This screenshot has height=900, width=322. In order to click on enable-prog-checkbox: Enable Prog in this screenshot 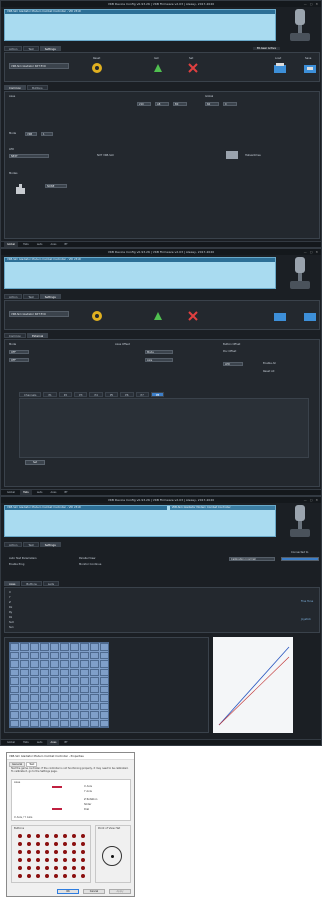, I will do `click(16, 564)`.